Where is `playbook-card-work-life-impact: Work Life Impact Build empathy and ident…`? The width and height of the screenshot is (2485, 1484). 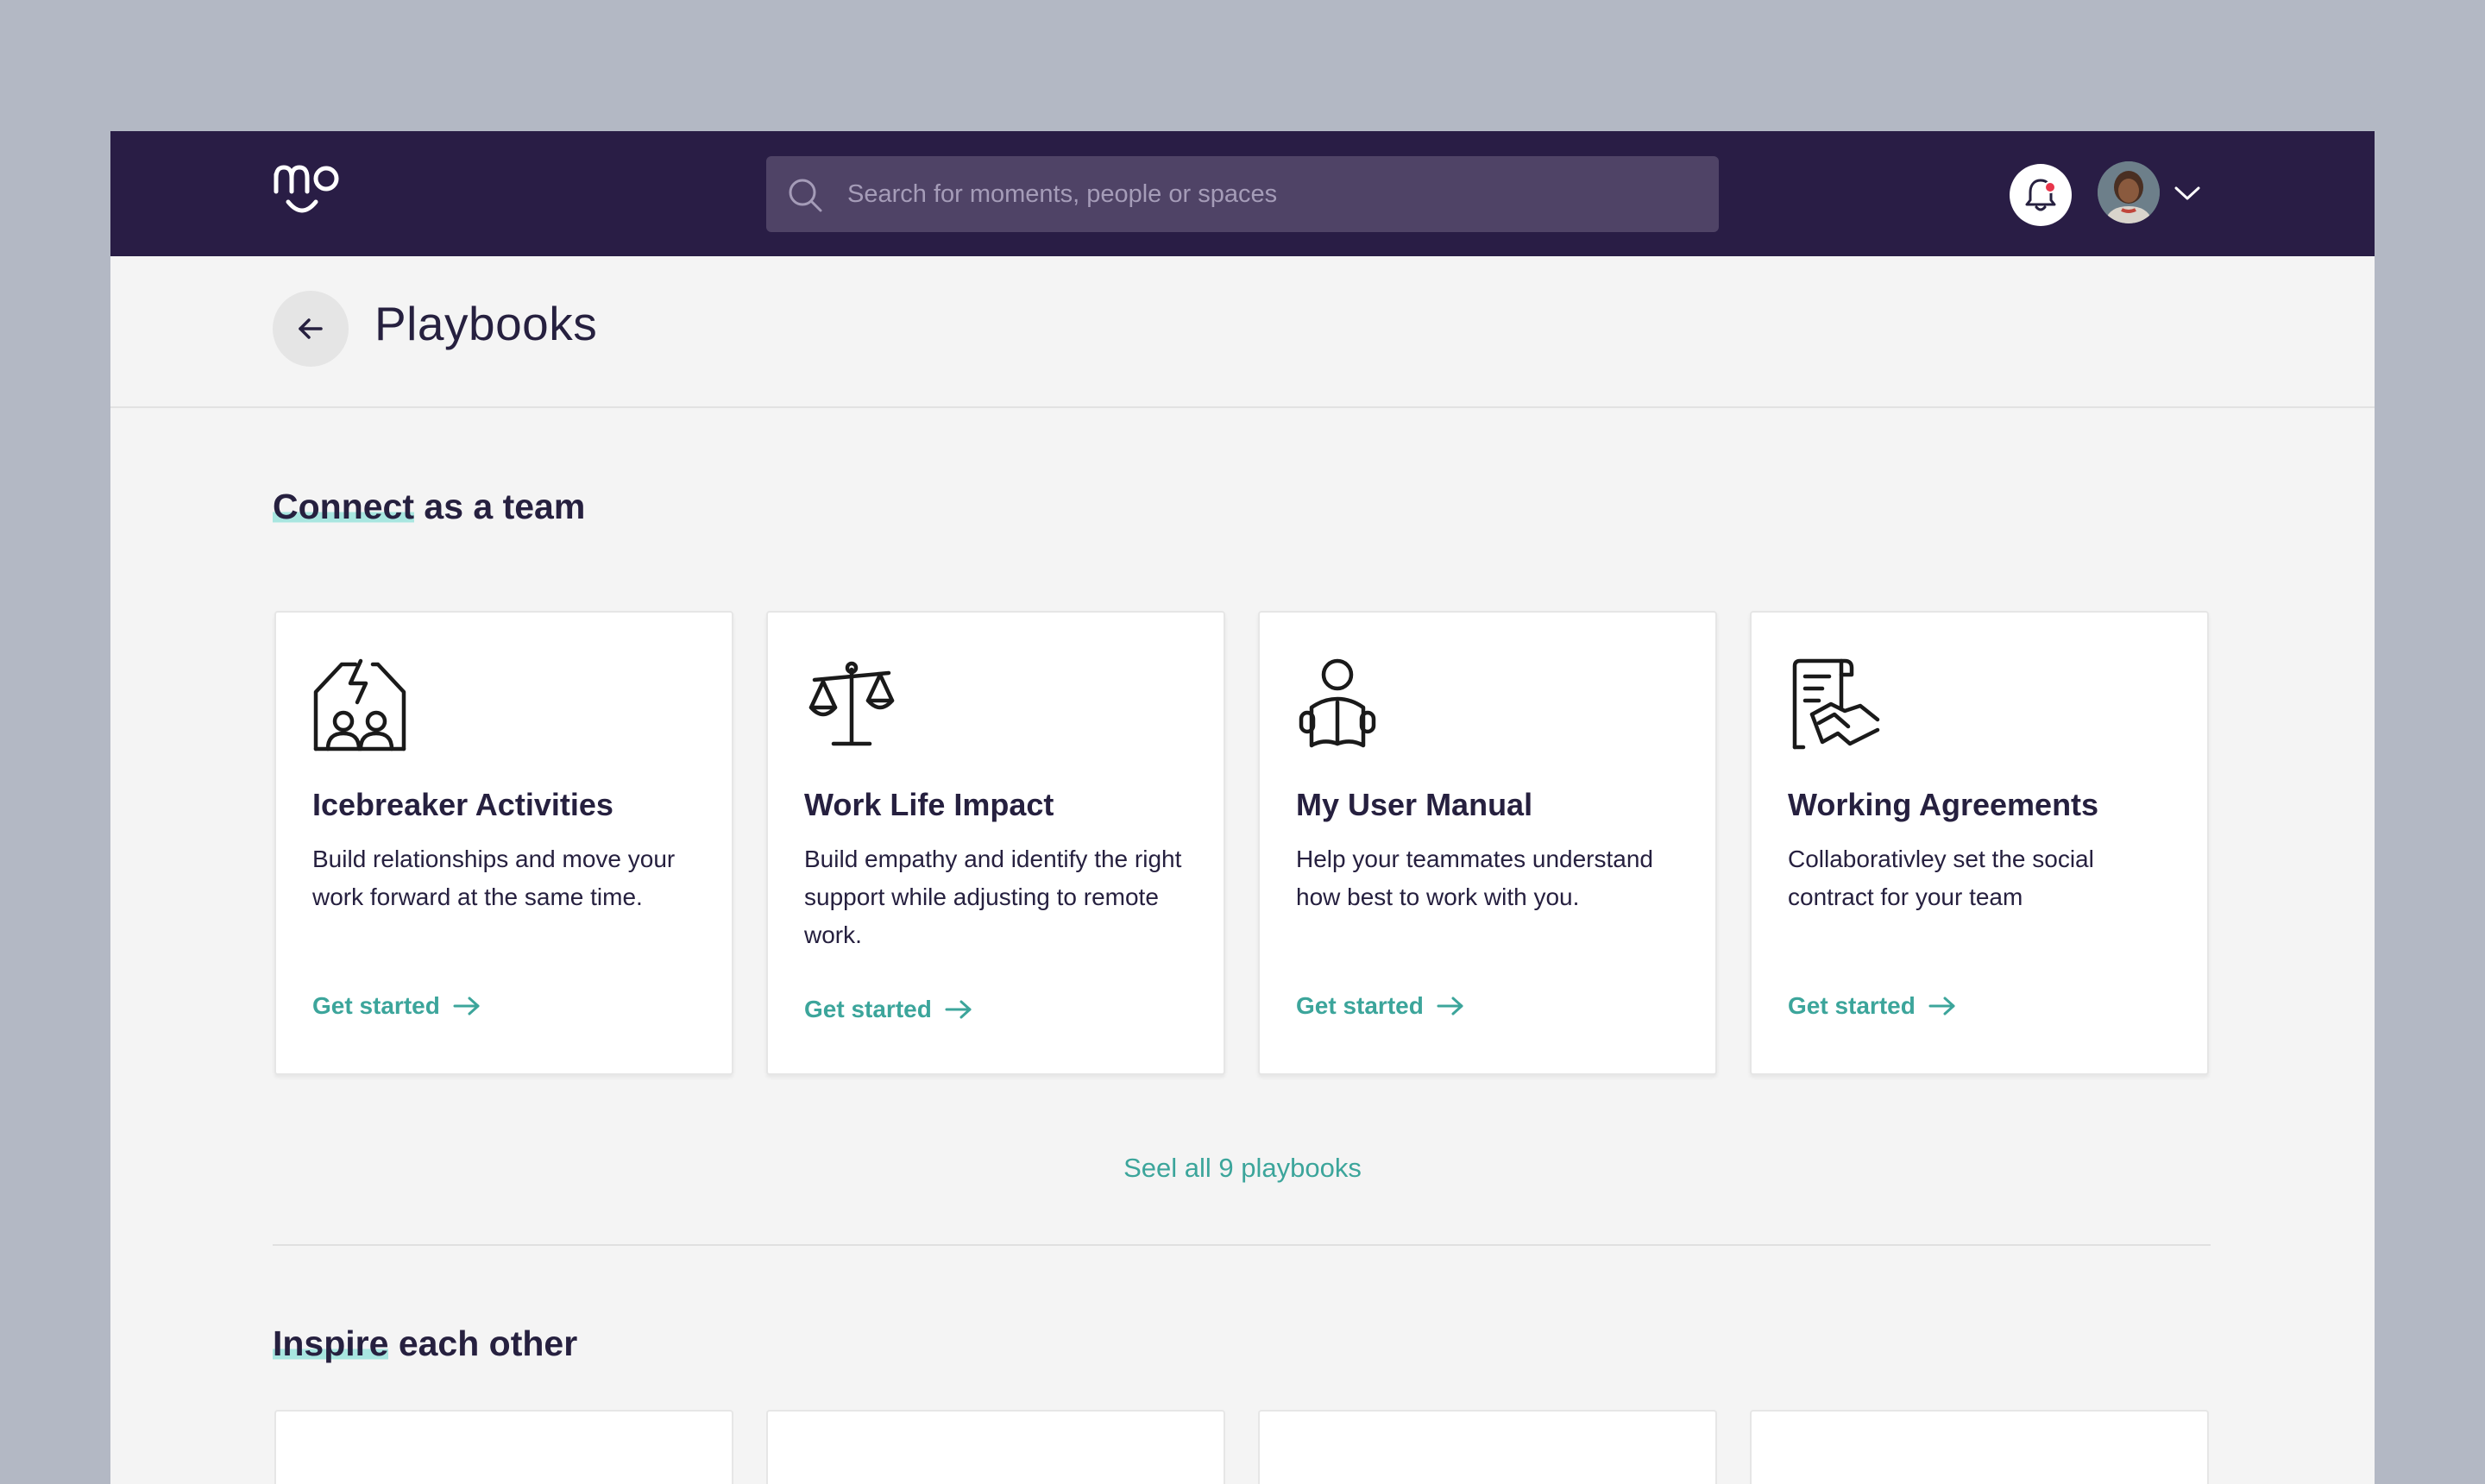
playbook-card-work-life-impact: Work Life Impact Build empathy and ident… is located at coordinates (995, 843).